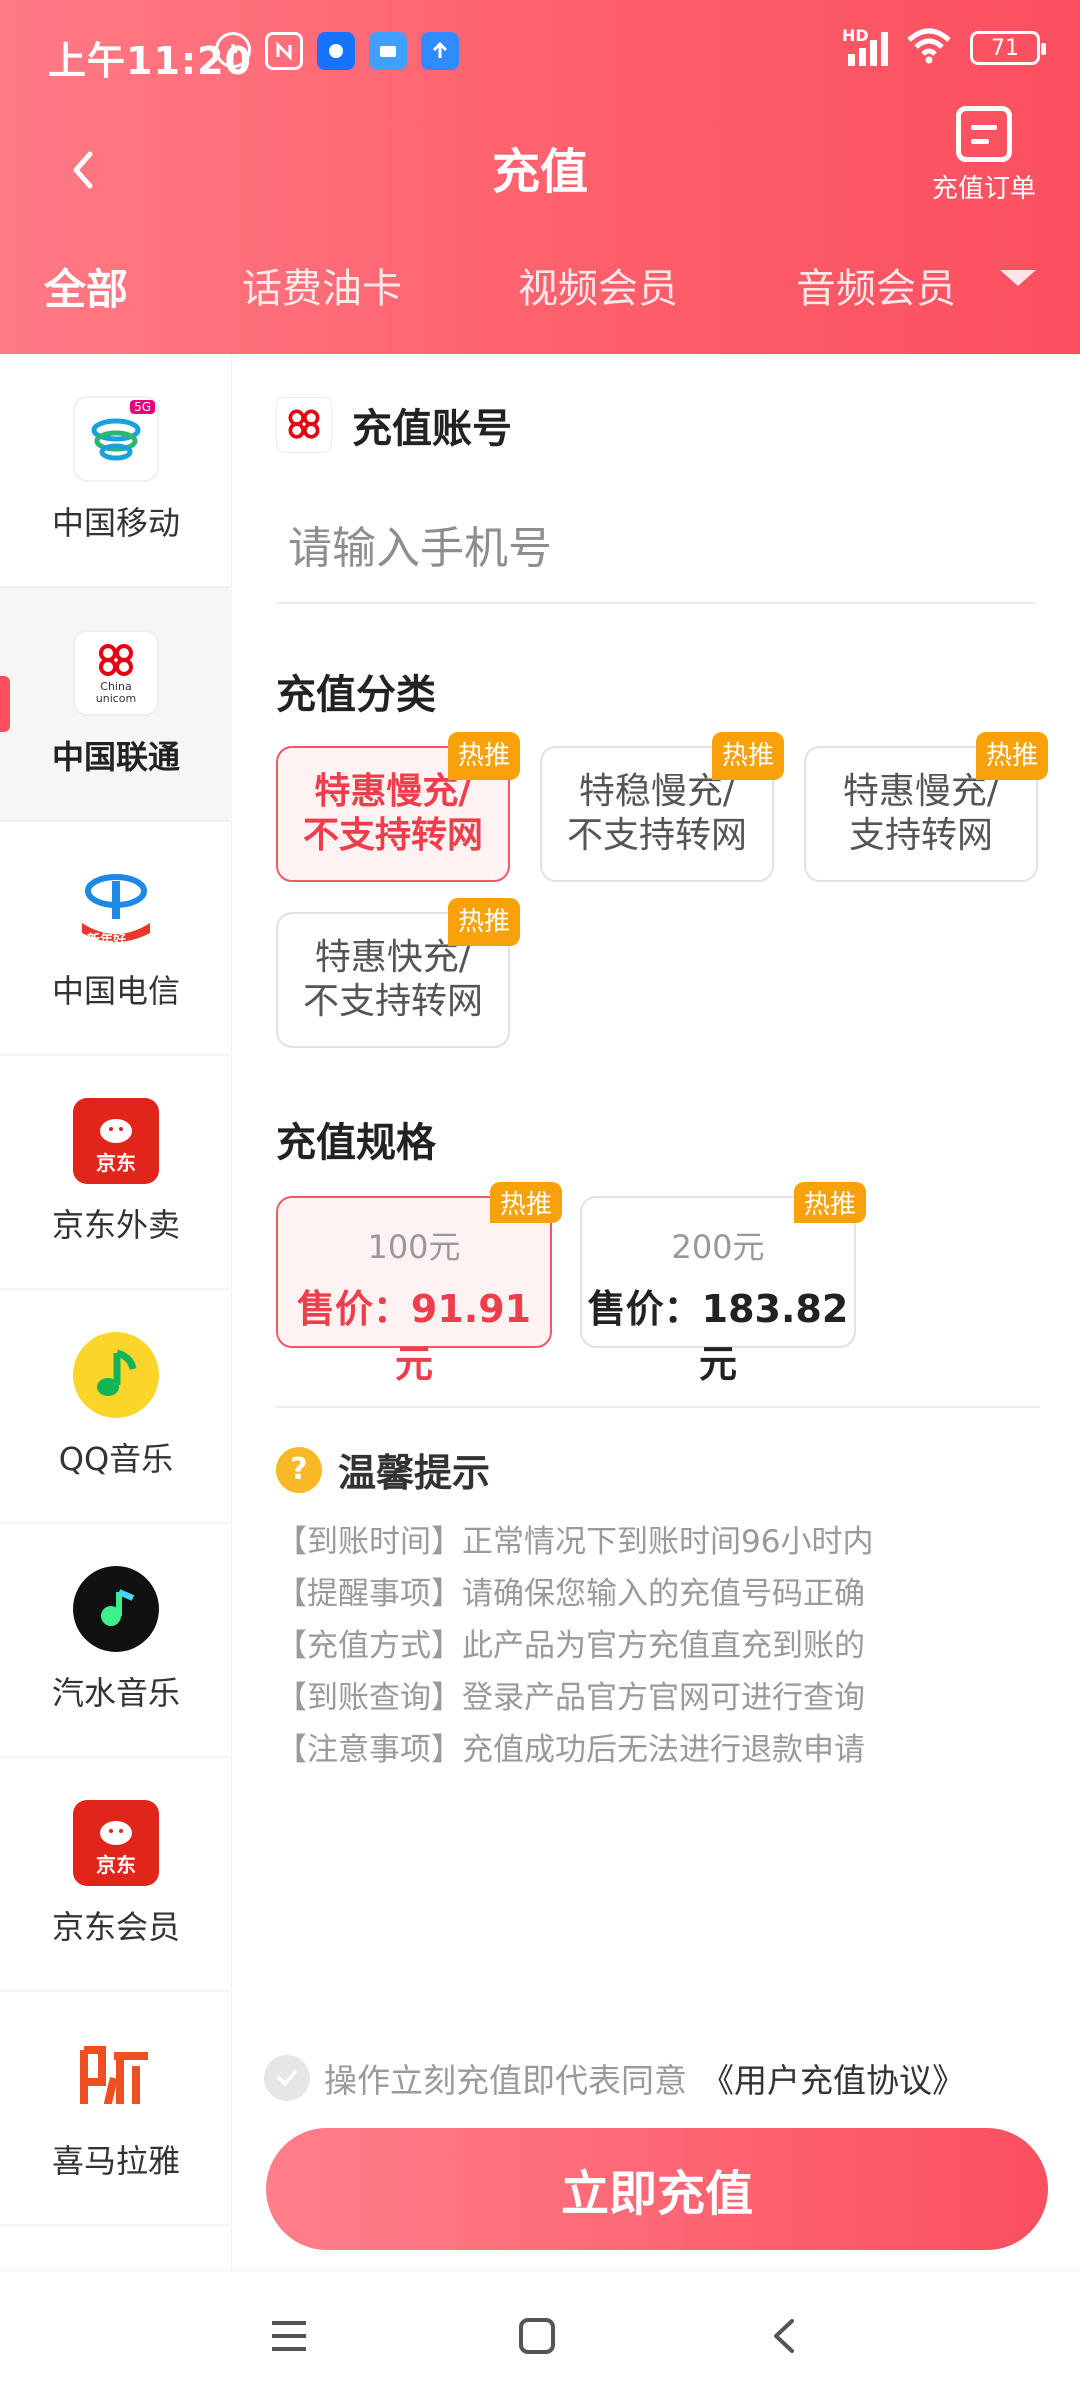  I want to click on sidebar-item-label: QQ音乐, so click(116, 1459).